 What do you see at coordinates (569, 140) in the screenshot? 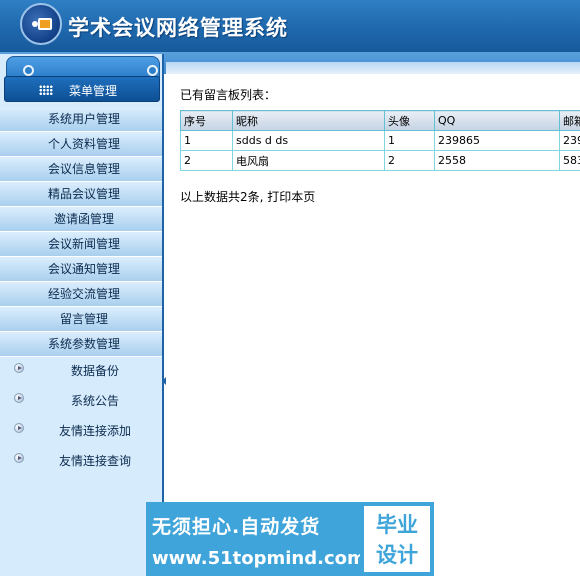
I see `table-cell: 239` at bounding box center [569, 140].